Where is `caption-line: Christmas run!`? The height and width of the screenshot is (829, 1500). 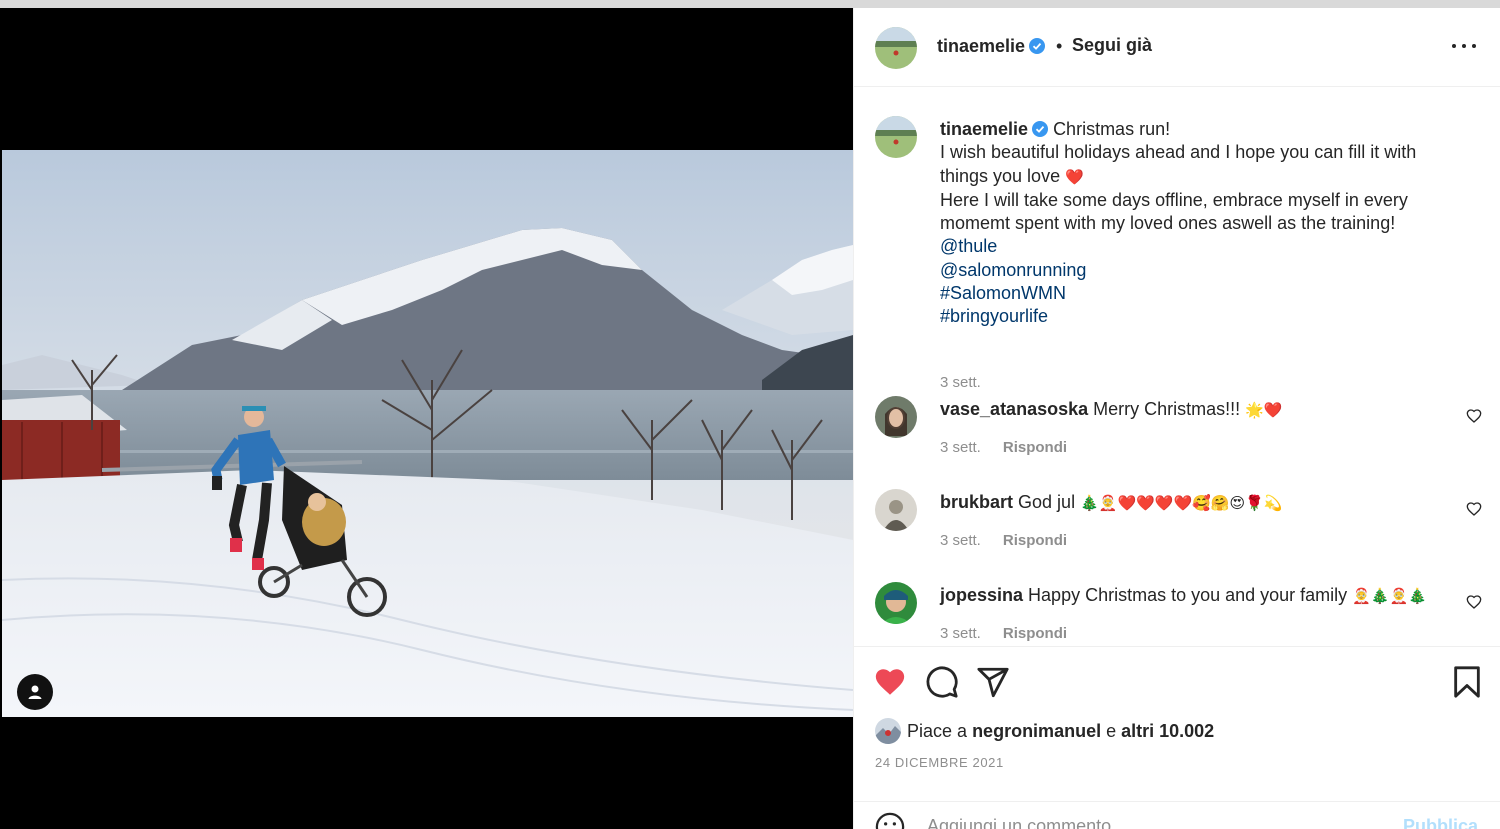
caption-line: Christmas run! is located at coordinates (1112, 129).